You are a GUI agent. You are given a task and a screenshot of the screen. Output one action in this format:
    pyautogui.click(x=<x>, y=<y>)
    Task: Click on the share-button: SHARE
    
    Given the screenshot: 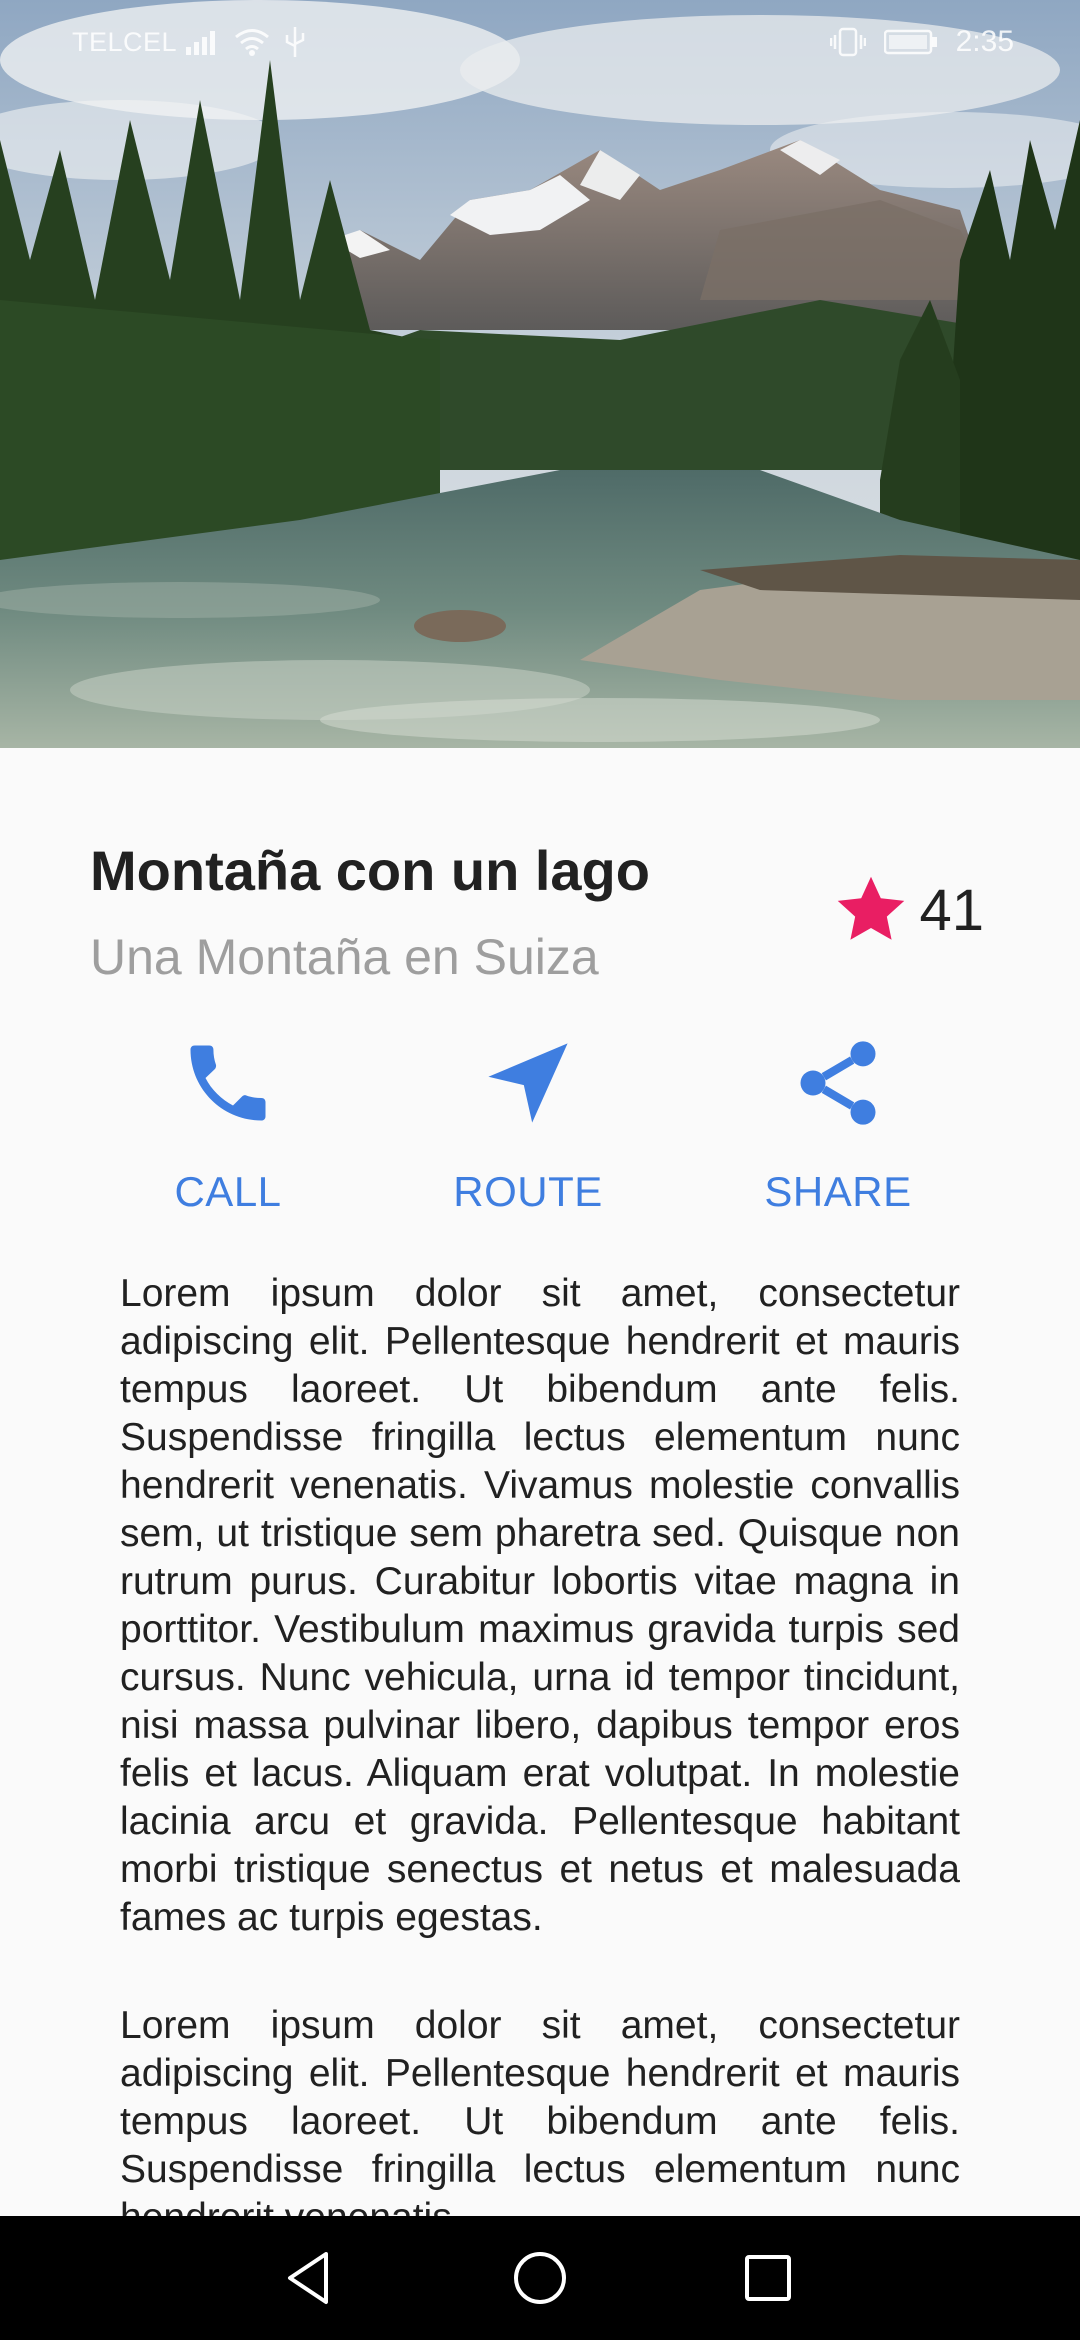 What is the action you would take?
    pyautogui.click(x=838, y=1122)
    